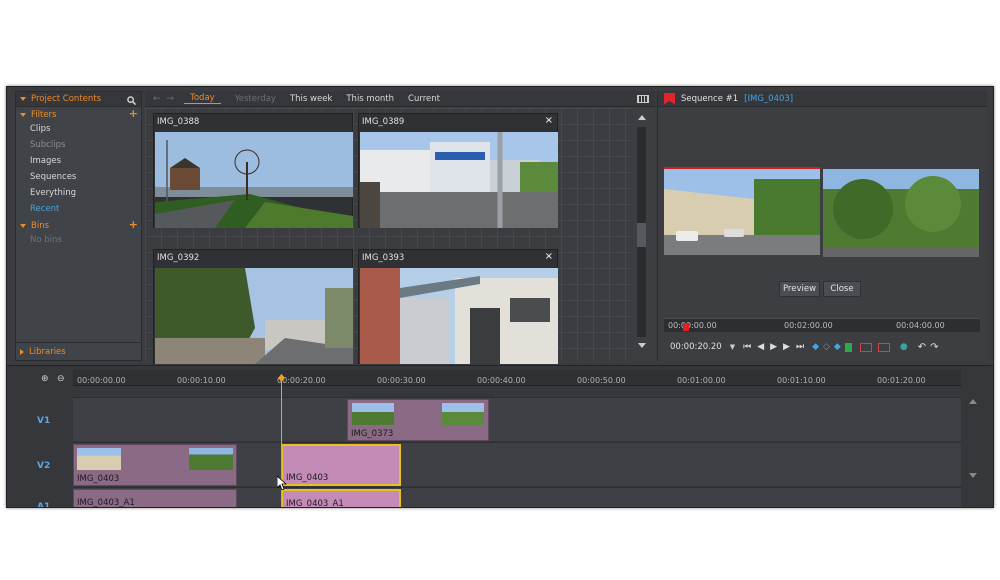  I want to click on filter-item-sequences: Sequences, so click(78, 178).